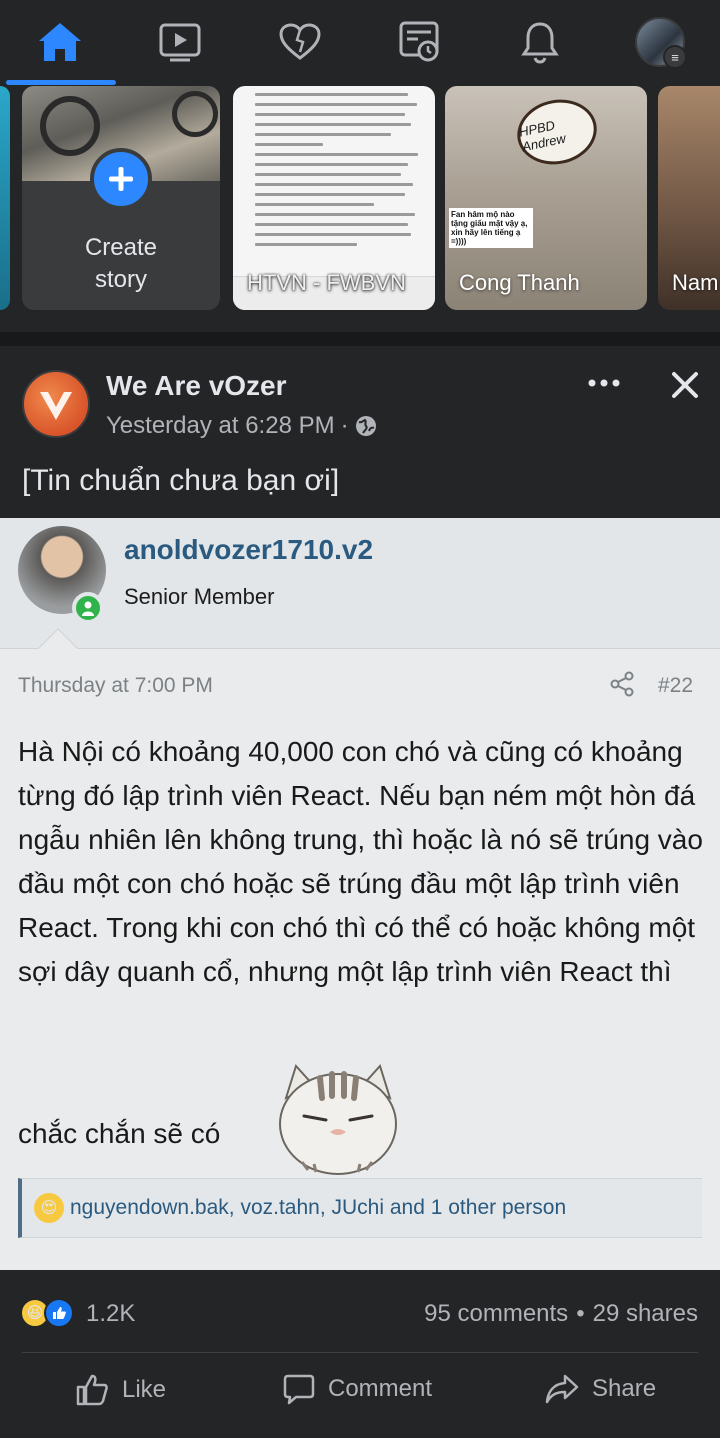 The width and height of the screenshot is (720, 1438). I want to click on story-card-partial, so click(5, 198).